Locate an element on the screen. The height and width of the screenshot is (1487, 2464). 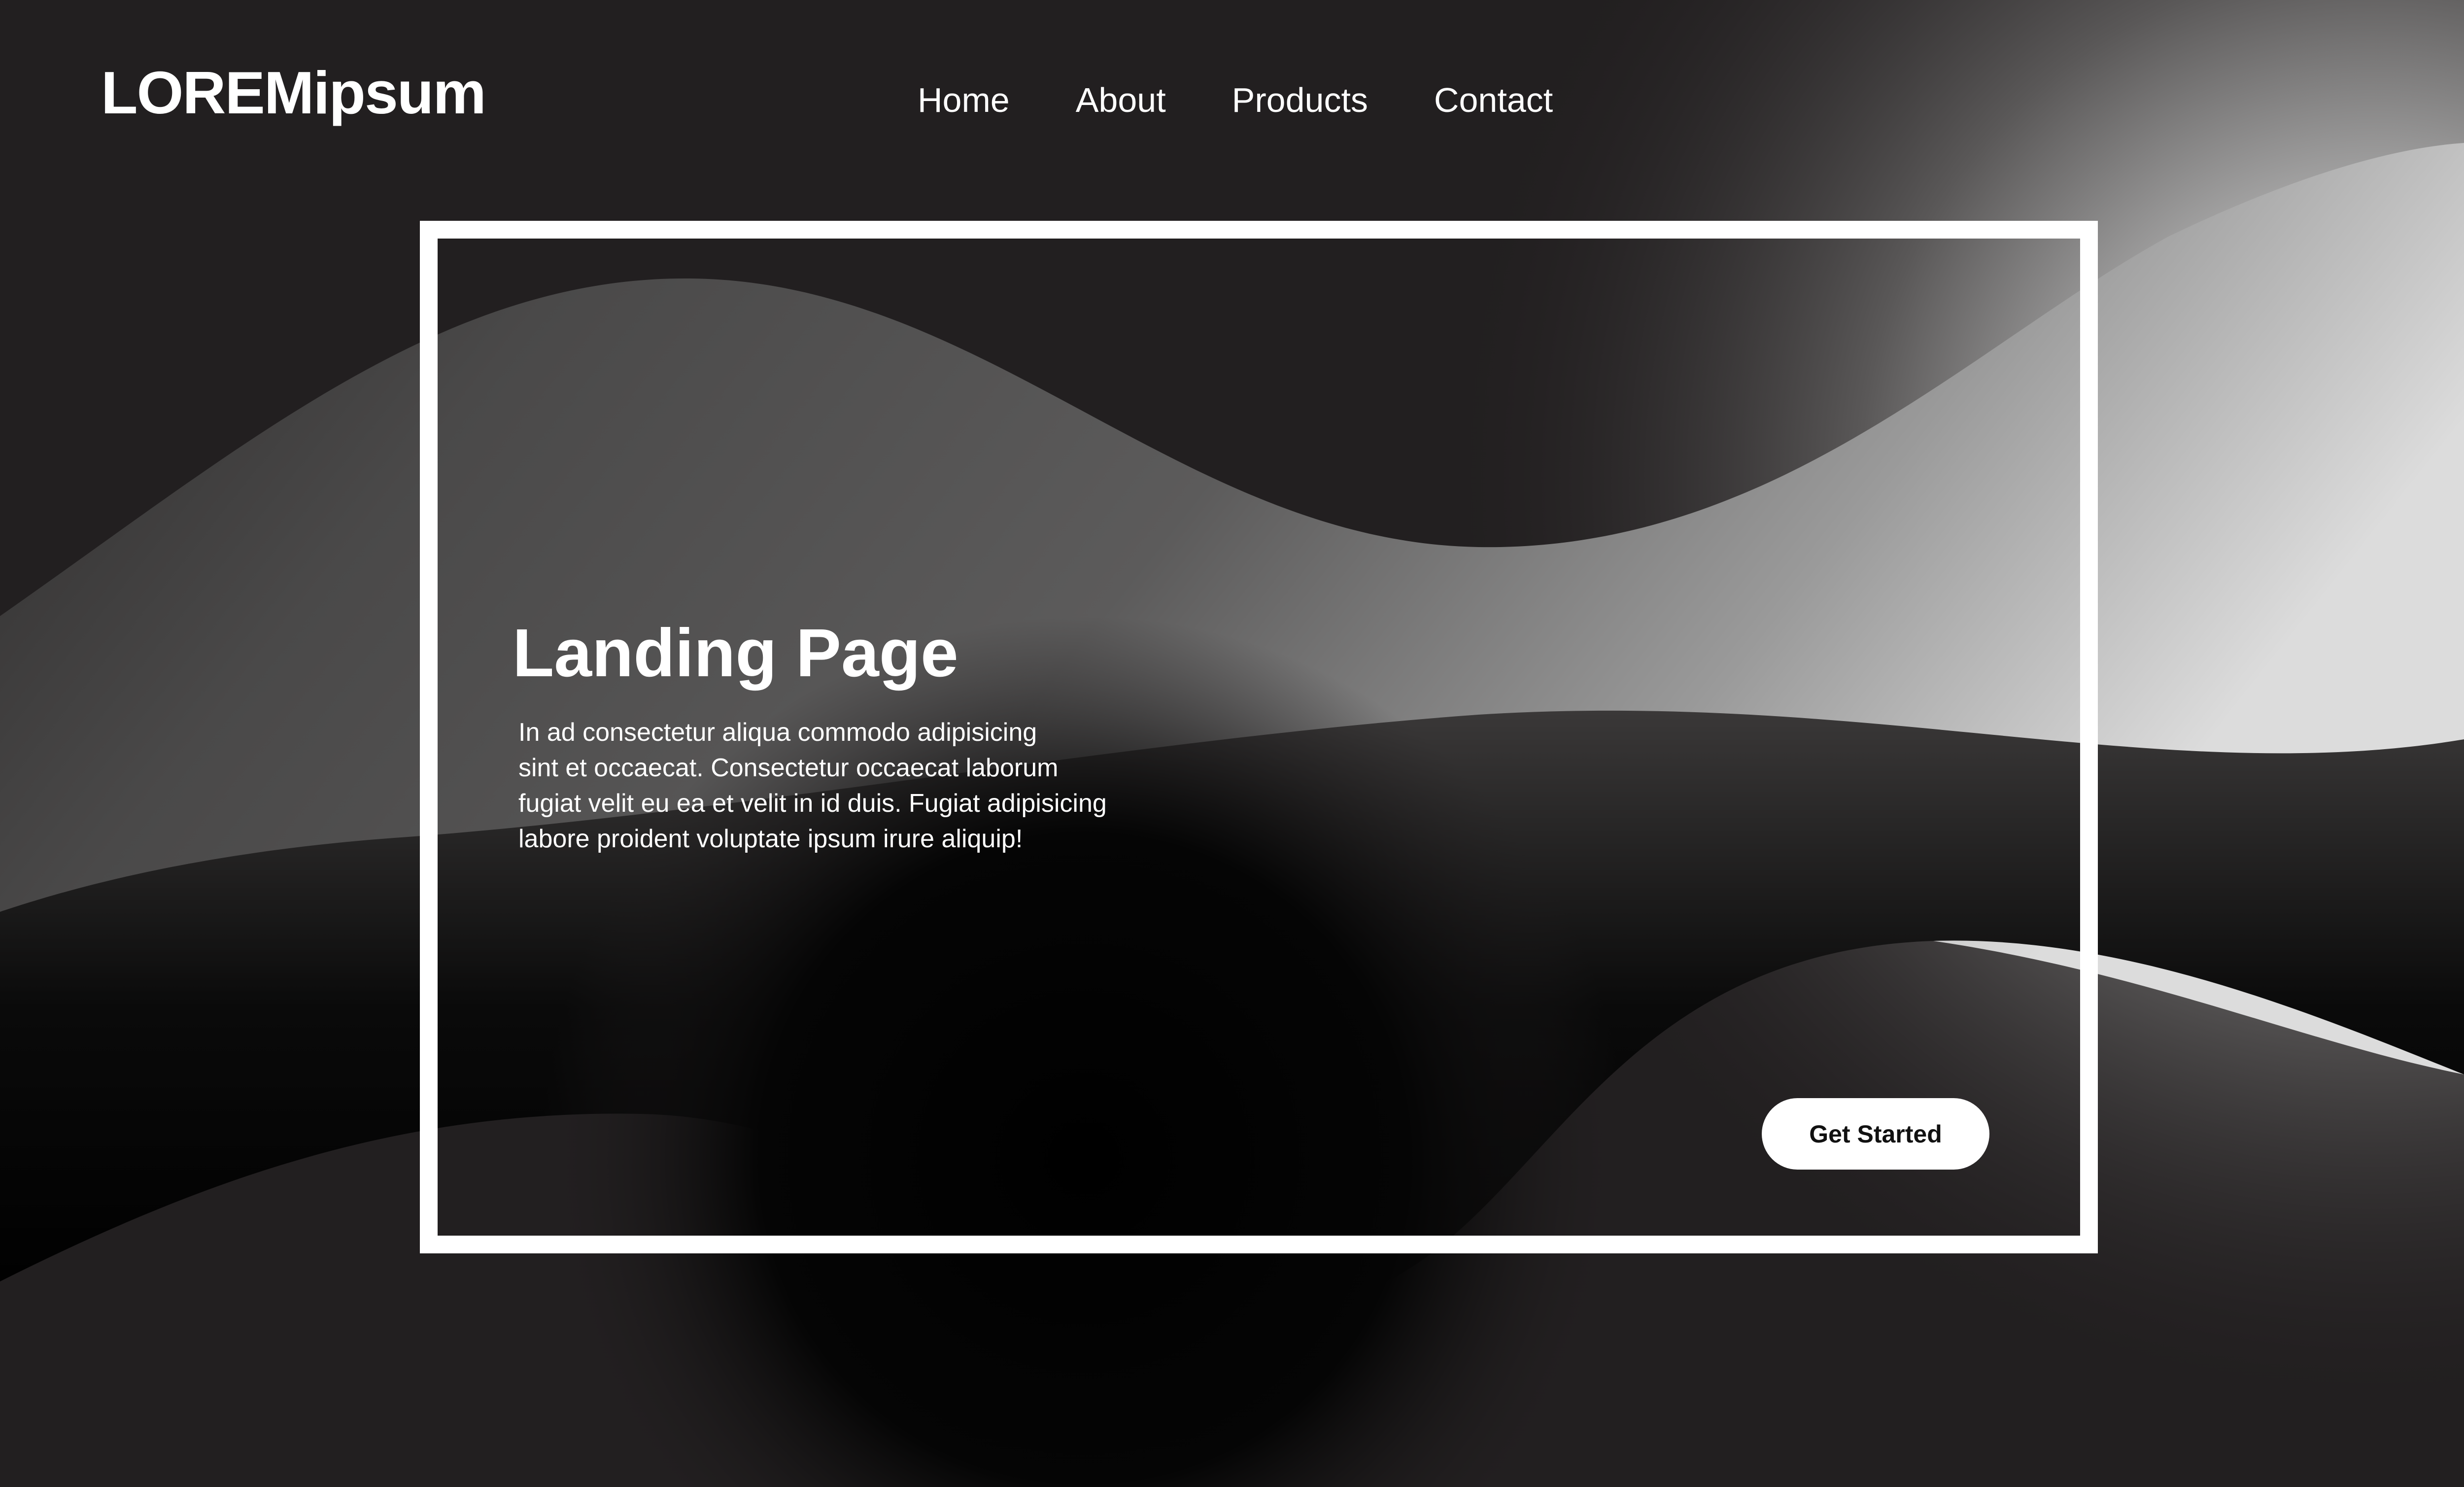
get-started-button: Get Started is located at coordinates (1875, 1134).